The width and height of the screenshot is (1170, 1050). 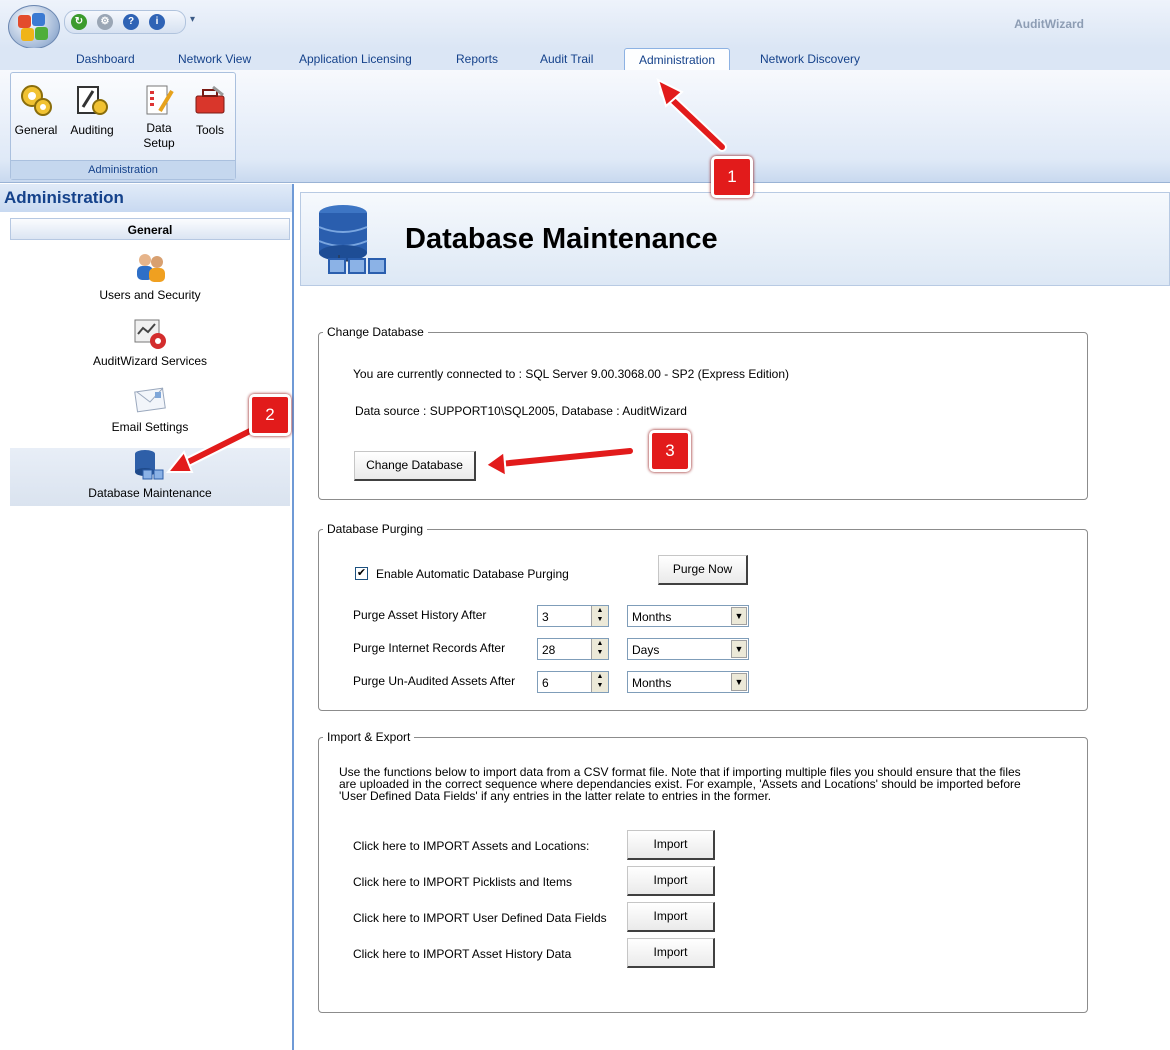 I want to click on arrow-to-database-maintenance, so click(x=217, y=447).